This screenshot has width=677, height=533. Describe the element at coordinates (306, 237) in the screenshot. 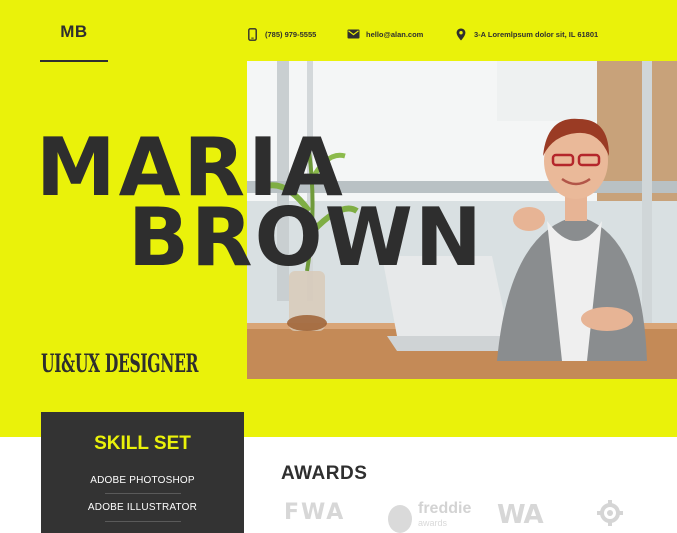

I see `last-name: BROWN` at that location.